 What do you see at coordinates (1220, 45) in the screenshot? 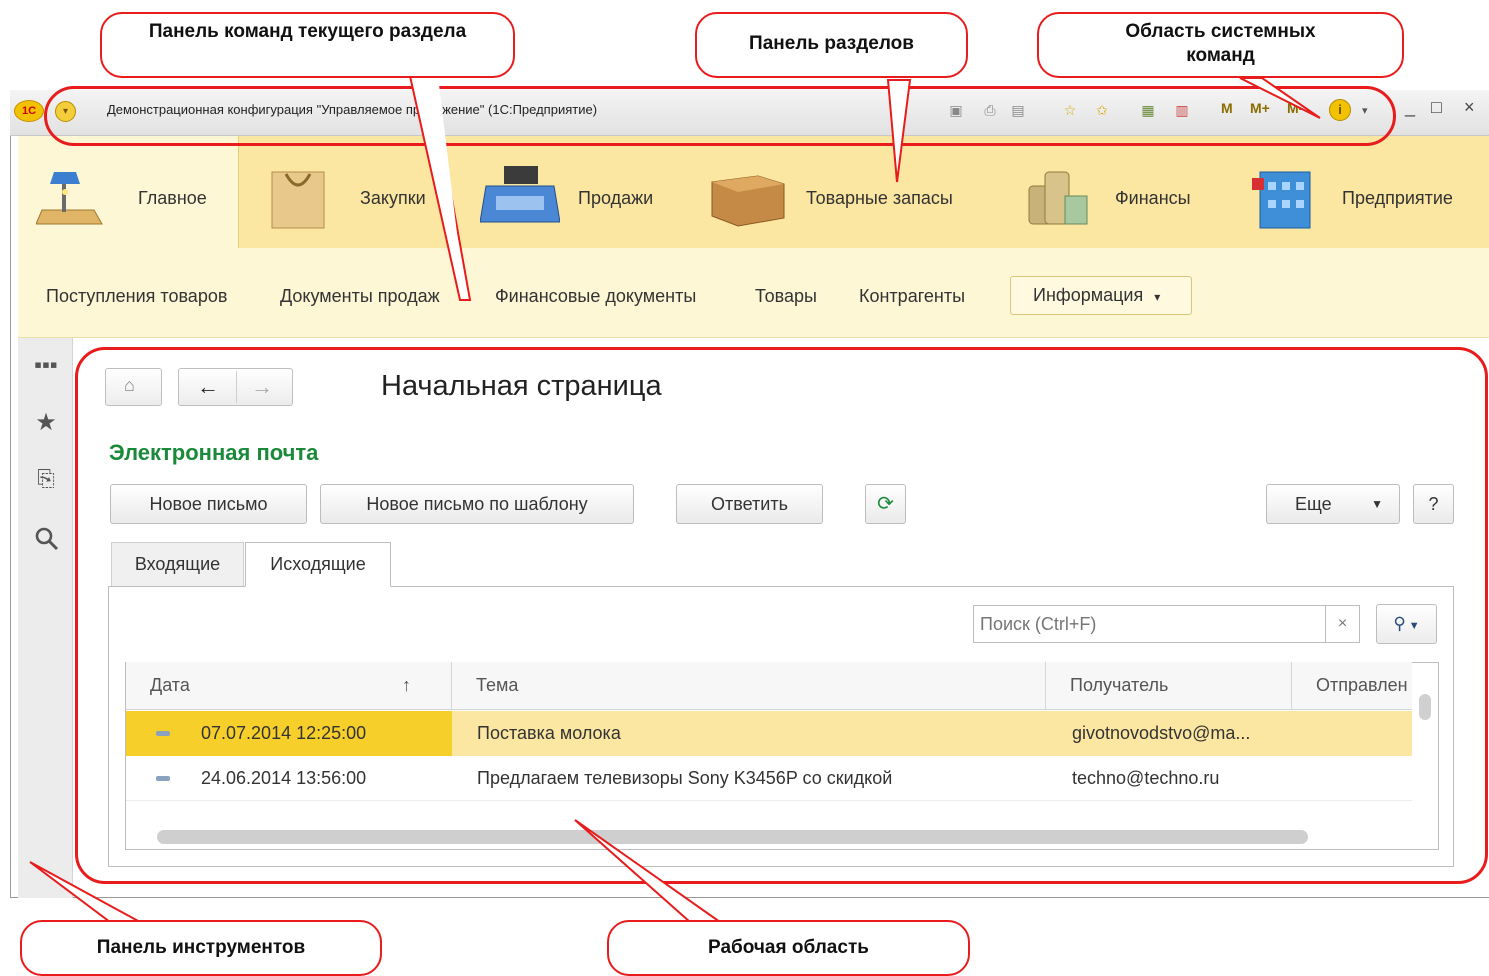
I see `callout-system-commands: Область системных команд` at bounding box center [1220, 45].